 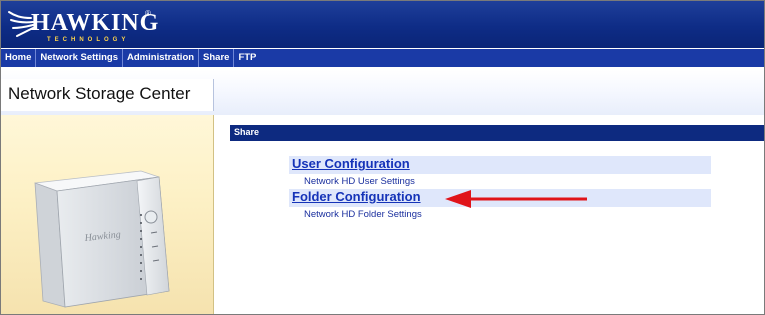 I want to click on user-configuration-link: User Configuration, so click(x=351, y=163).